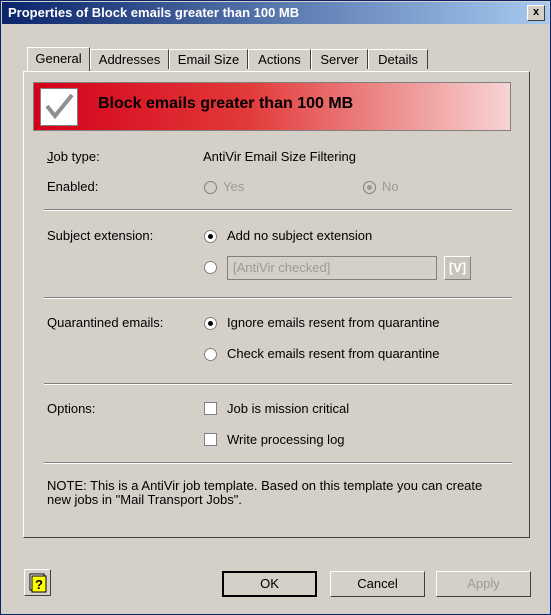 The height and width of the screenshot is (615, 551). What do you see at coordinates (58, 59) in the screenshot?
I see `tab-general: General` at bounding box center [58, 59].